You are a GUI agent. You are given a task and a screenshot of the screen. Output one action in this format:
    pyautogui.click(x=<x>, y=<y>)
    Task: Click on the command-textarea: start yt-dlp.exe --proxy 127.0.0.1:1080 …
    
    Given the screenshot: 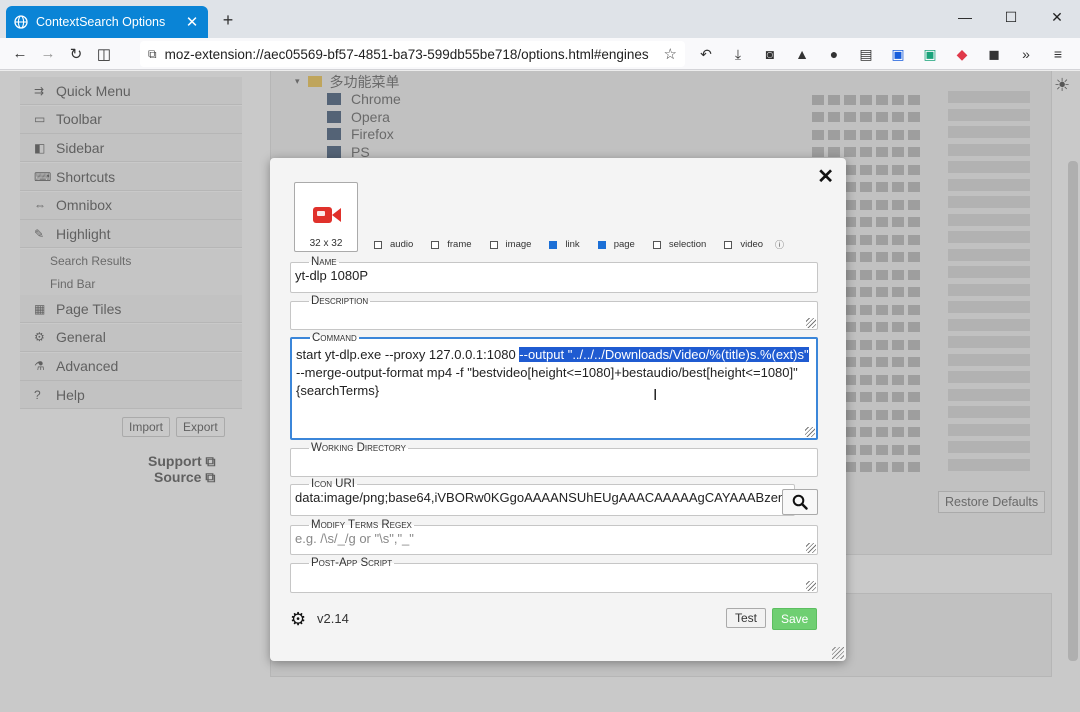 What is the action you would take?
    pyautogui.click(x=554, y=373)
    